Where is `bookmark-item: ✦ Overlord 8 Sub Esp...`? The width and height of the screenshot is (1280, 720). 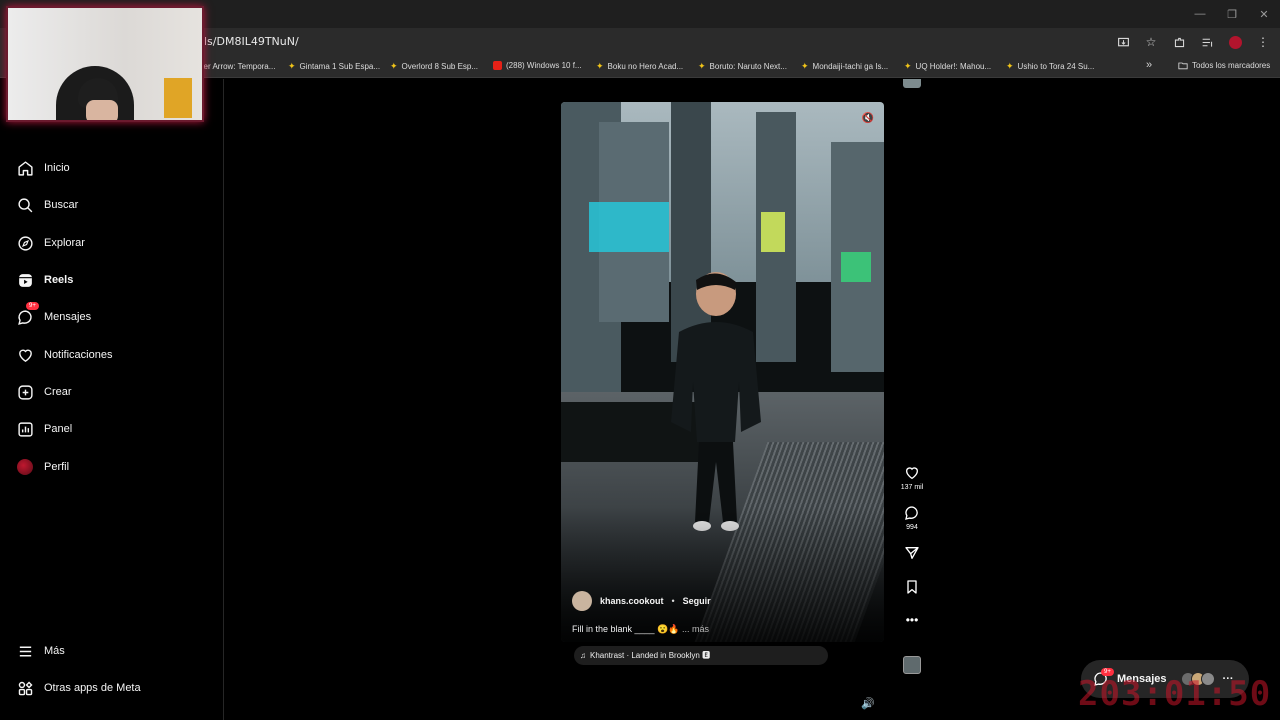
bookmark-item: ✦ Overlord 8 Sub Esp... is located at coordinates (434, 66).